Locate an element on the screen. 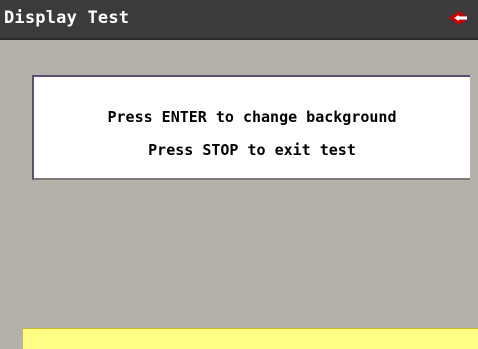  status-bar is located at coordinates (250, 338).